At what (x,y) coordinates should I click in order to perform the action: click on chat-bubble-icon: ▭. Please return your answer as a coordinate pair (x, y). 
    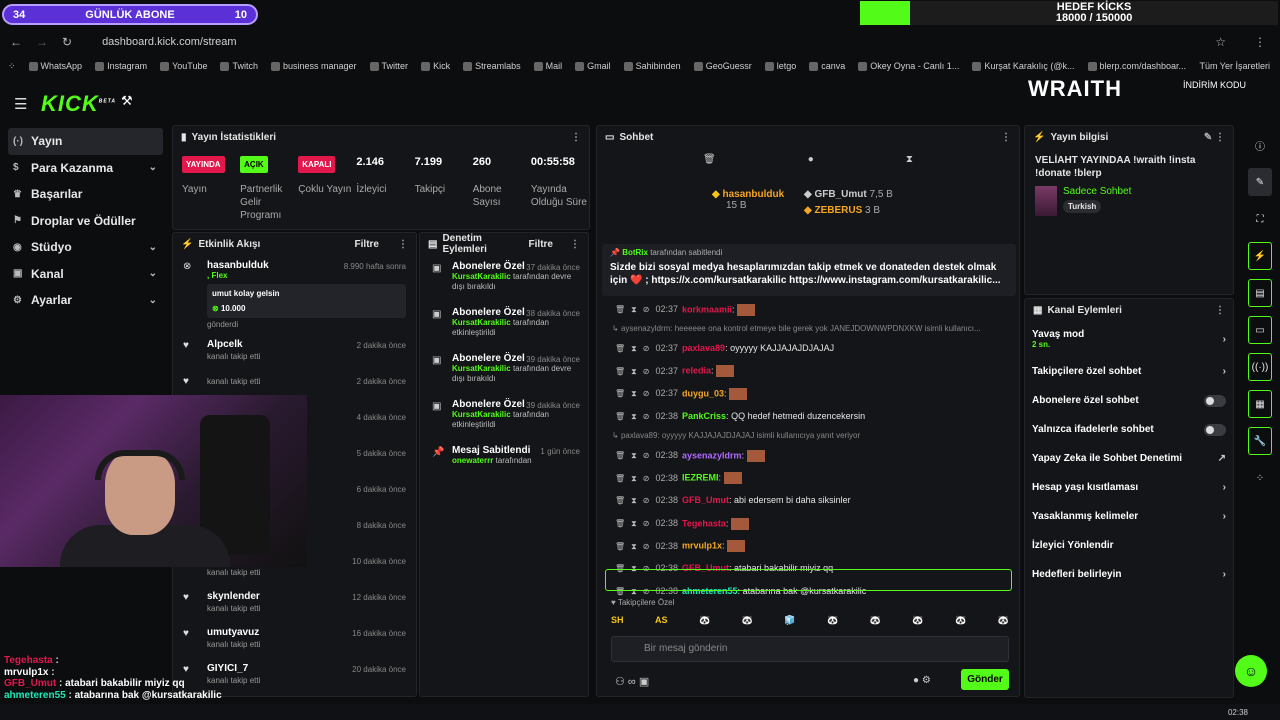
    Looking at the image, I should click on (610, 137).